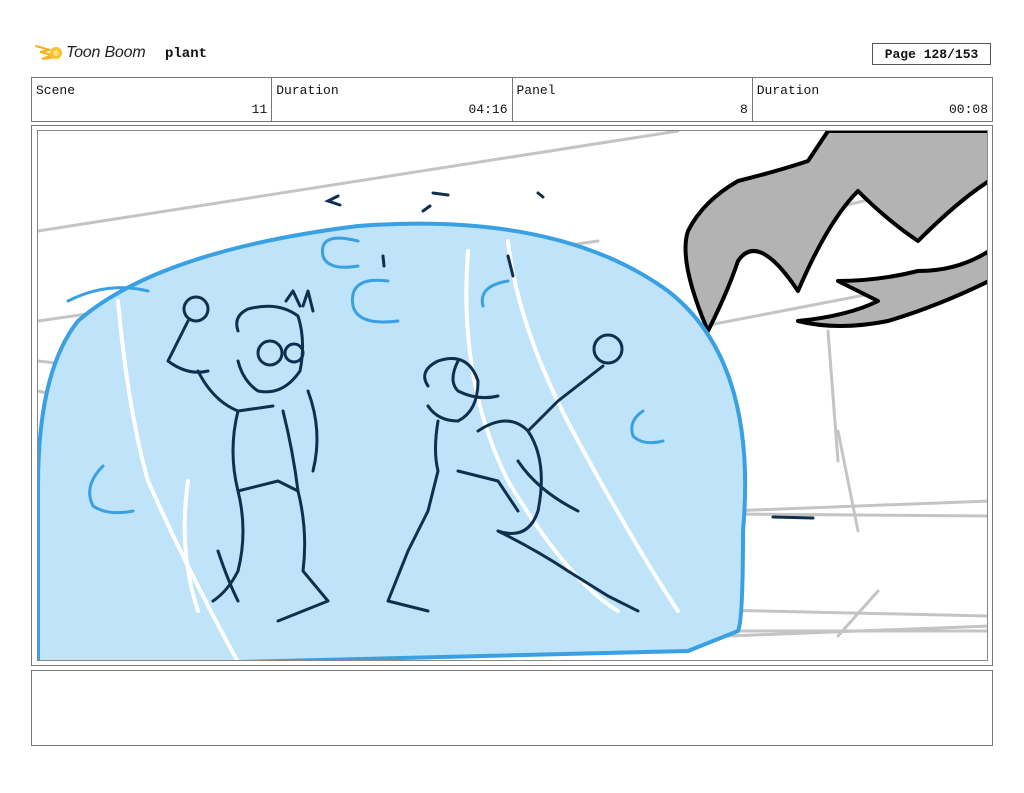 The width and height of the screenshot is (1024, 793). I want to click on panel-notes-box, so click(512, 708).